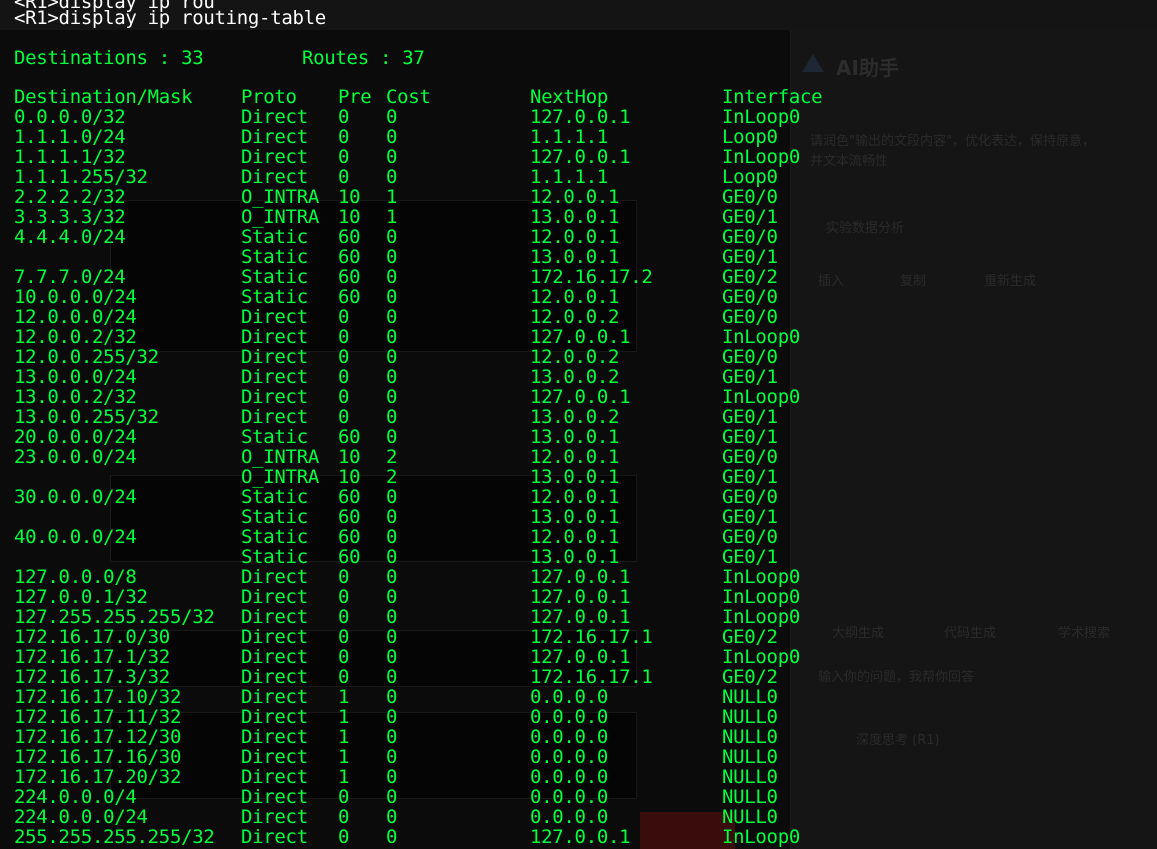  I want to click on table-row: 12.0.0.255/32 Direct 0 0 12.0.0.2 GE0/0, so click(578, 357).